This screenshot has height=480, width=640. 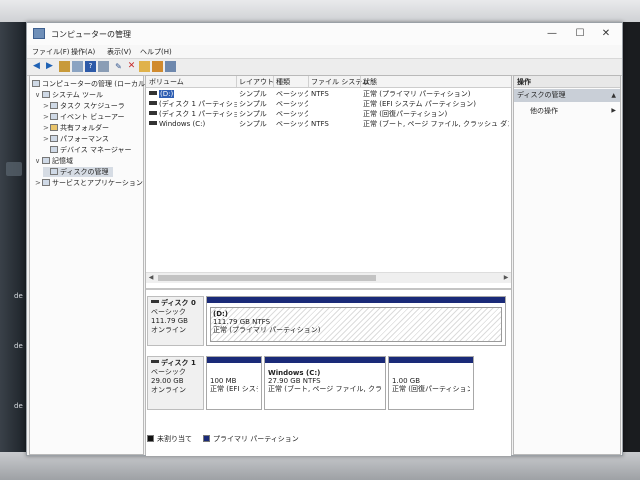 I want to click on open-icon, so click(x=144, y=66).